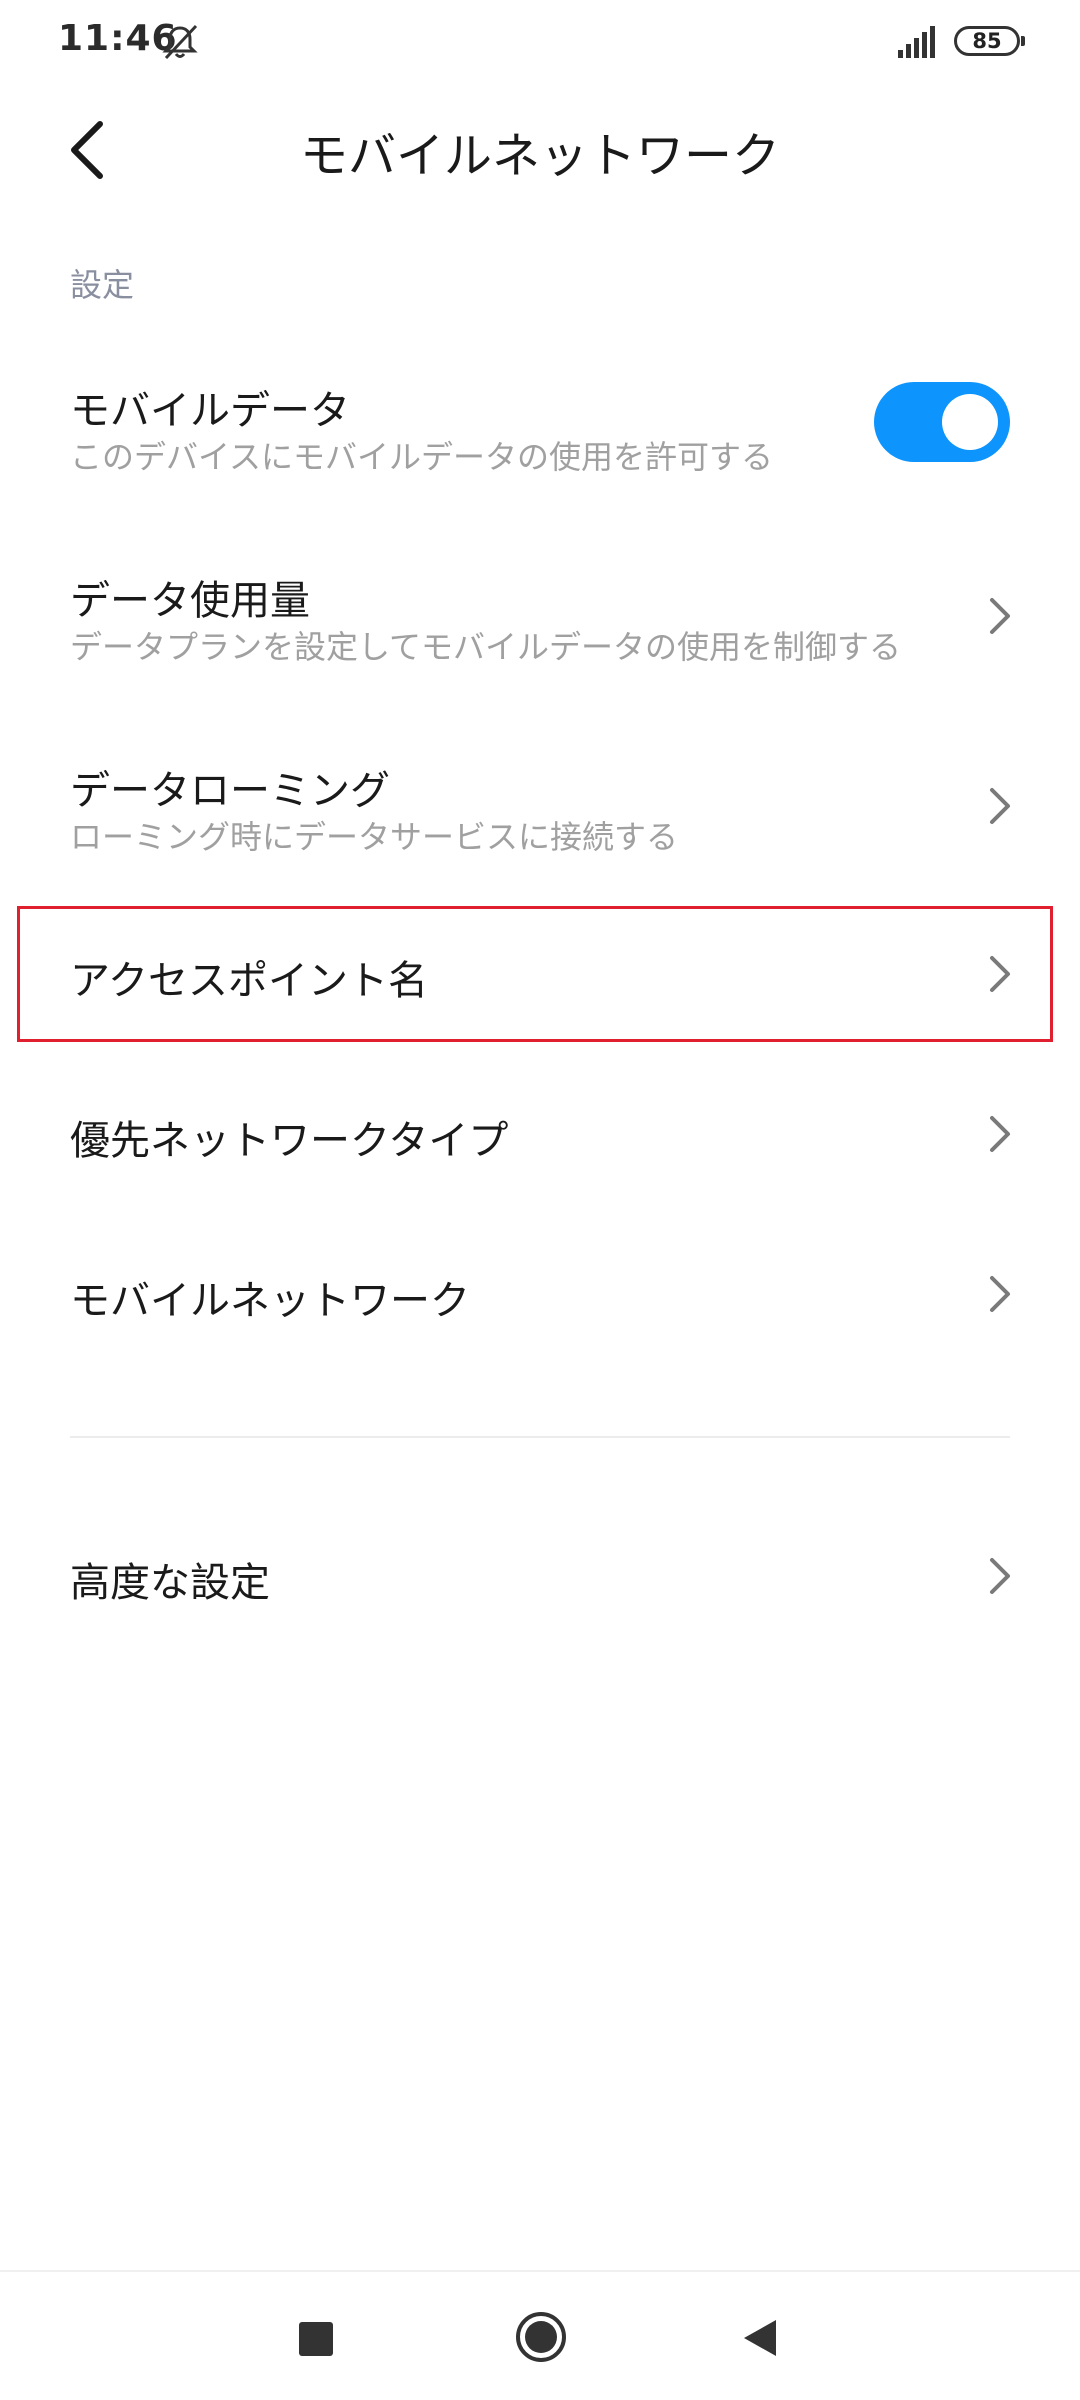 This screenshot has height=2400, width=1080. I want to click on row-title: 優先ネットワークタイプ, so click(289, 1141).